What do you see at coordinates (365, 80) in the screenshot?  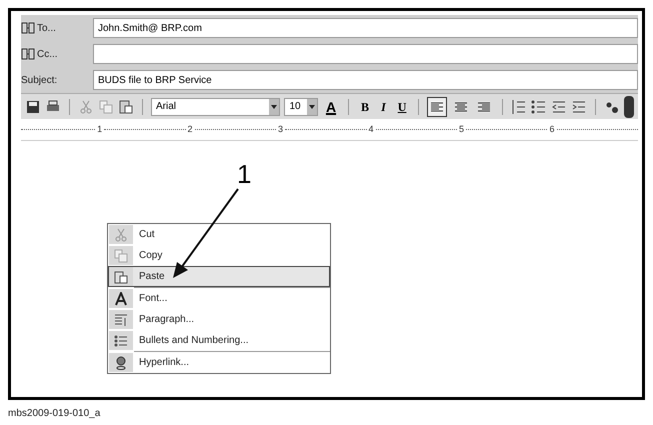 I see `input-field: BUDS file to BRP Service` at bounding box center [365, 80].